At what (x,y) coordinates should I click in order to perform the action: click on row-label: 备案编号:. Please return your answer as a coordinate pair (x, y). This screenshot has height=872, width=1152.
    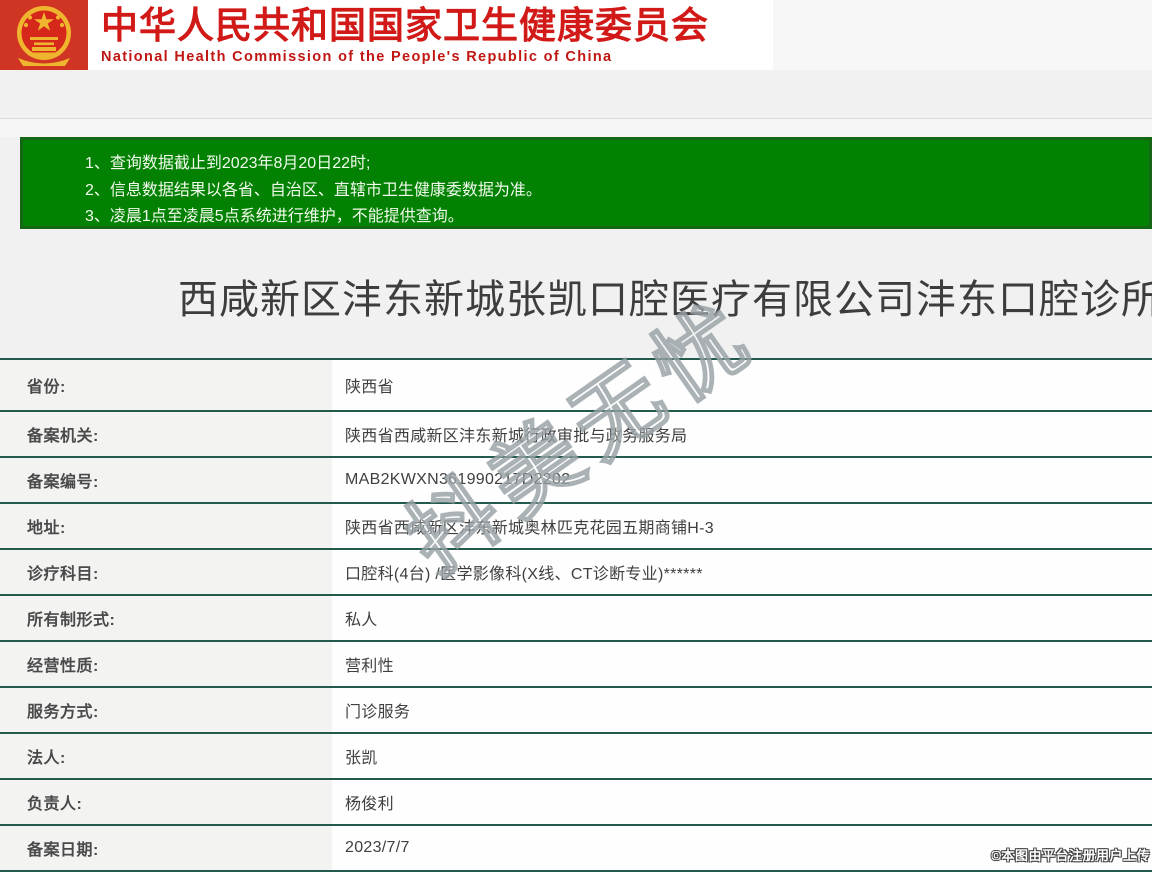
    Looking at the image, I should click on (166, 480).